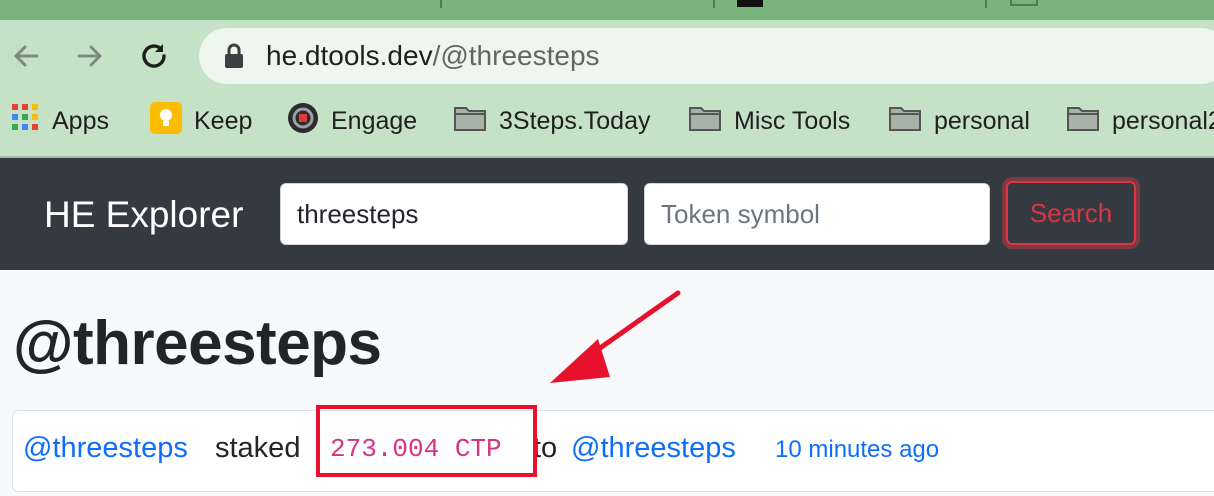 The width and height of the screenshot is (1214, 496). What do you see at coordinates (80, 120) in the screenshot?
I see `bookmark-label: Apps` at bounding box center [80, 120].